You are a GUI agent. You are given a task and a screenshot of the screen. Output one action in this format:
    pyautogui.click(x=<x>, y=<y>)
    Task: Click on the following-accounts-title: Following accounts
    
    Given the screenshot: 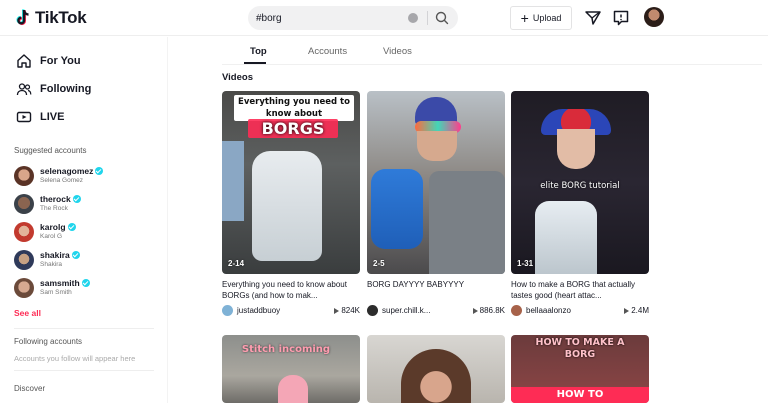 What is the action you would take?
    pyautogui.click(x=48, y=341)
    